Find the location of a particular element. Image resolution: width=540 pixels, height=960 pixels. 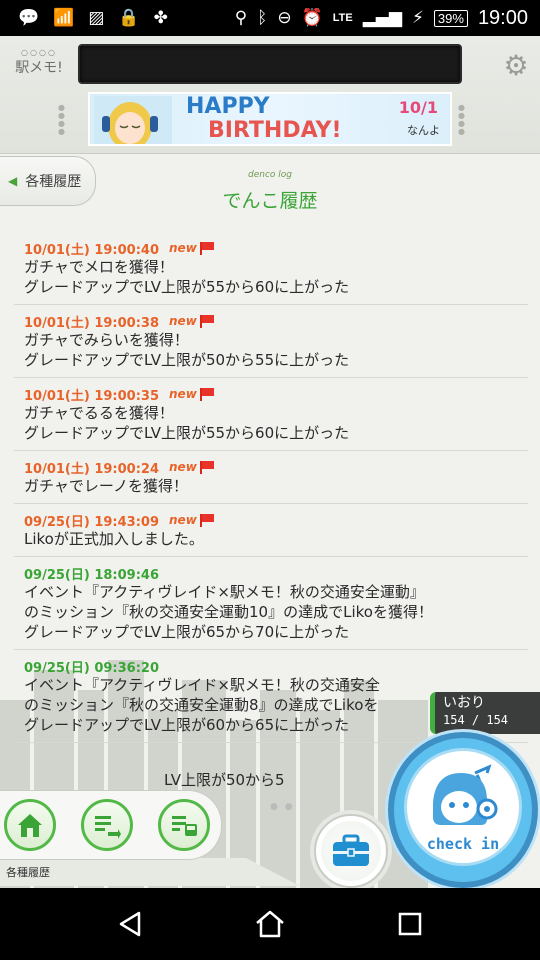

message-ticker is located at coordinates (270, 64).